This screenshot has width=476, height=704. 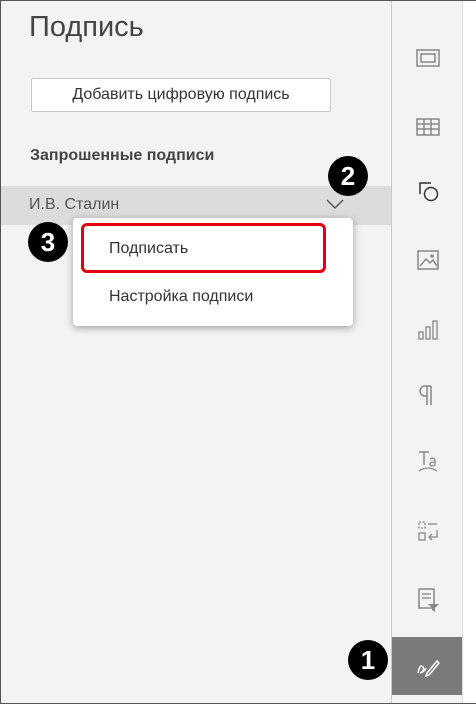 I want to click on shape-icon, so click(x=427, y=191).